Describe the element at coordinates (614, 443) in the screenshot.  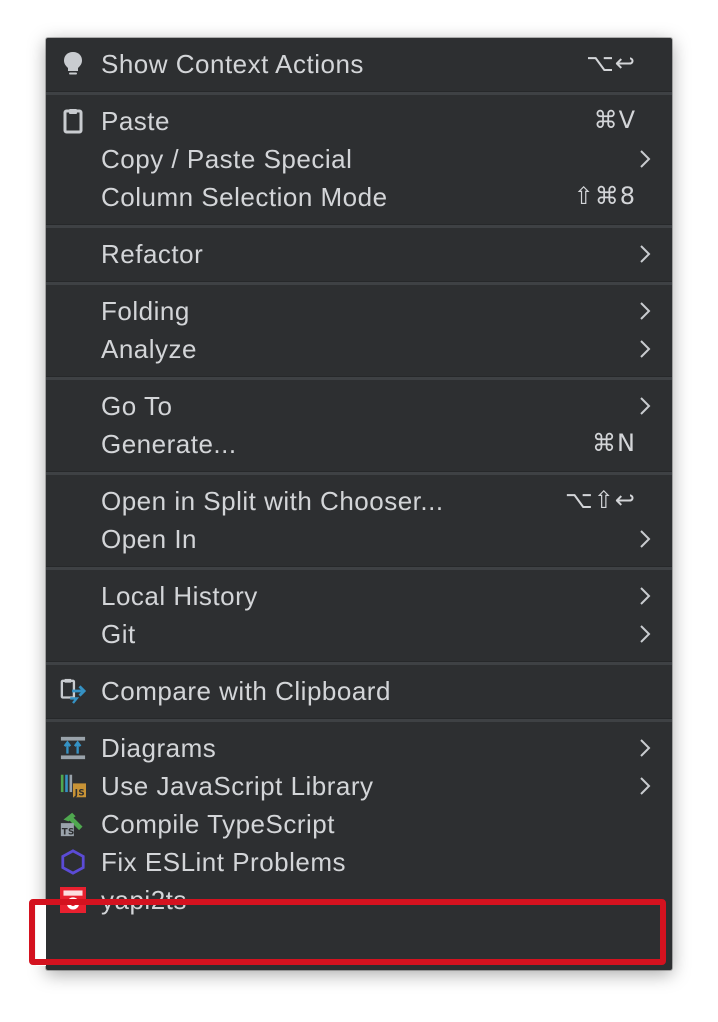
I see `shortcut-label: ⌘N` at that location.